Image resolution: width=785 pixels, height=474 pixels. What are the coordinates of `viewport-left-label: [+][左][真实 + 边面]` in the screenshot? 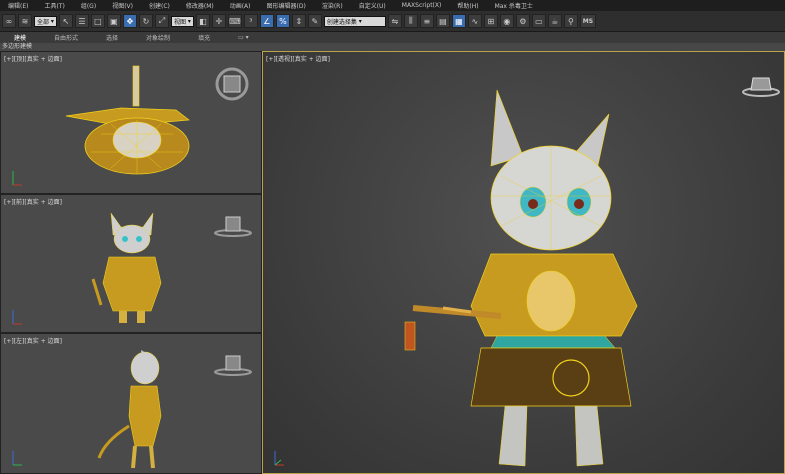 It's located at (33, 340).